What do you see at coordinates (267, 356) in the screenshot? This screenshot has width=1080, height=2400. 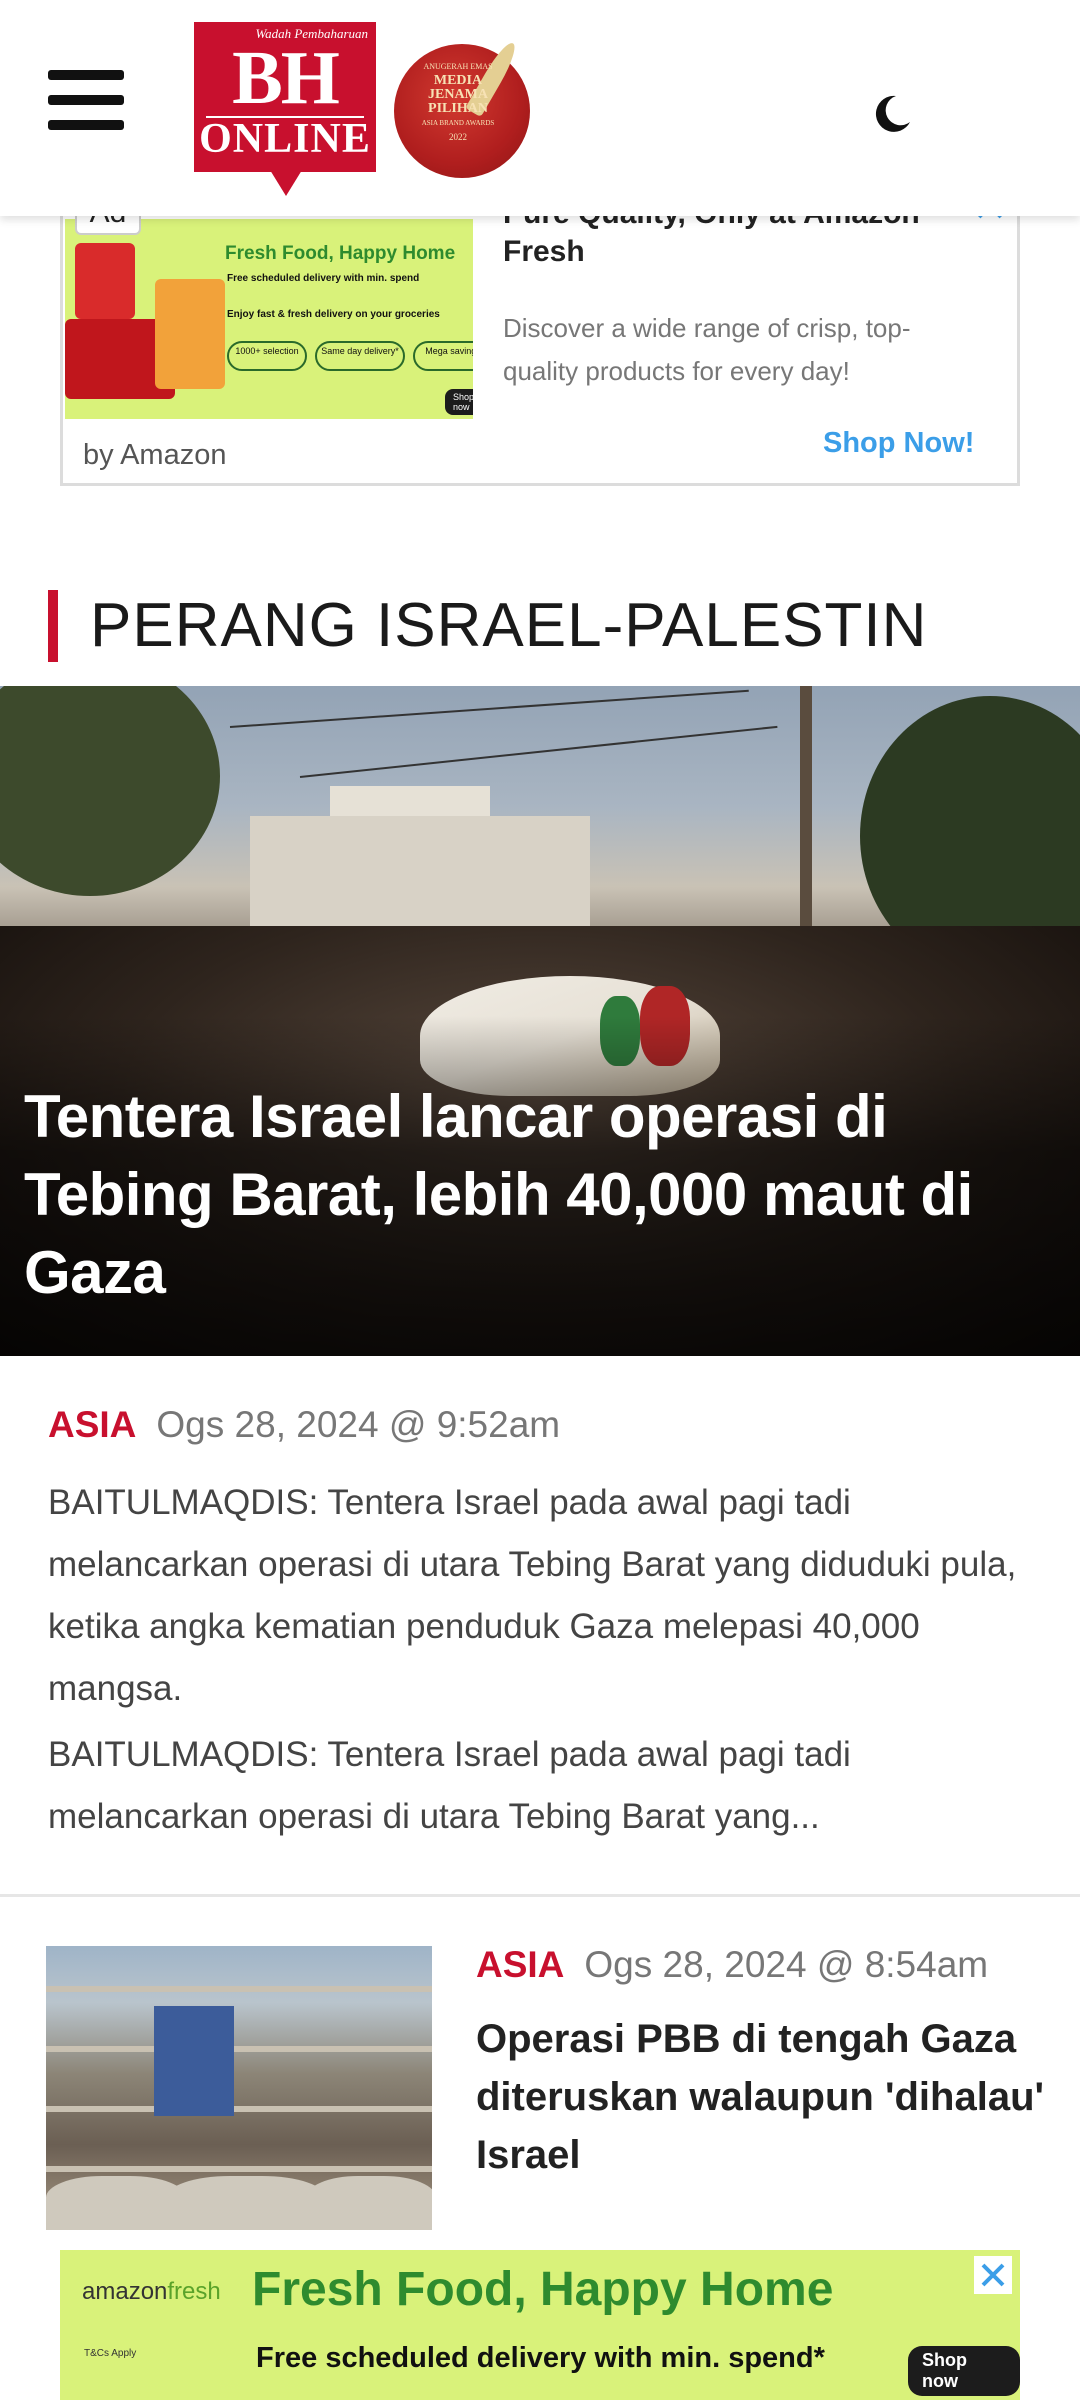 I see `ad-pill: 1000+ selection` at bounding box center [267, 356].